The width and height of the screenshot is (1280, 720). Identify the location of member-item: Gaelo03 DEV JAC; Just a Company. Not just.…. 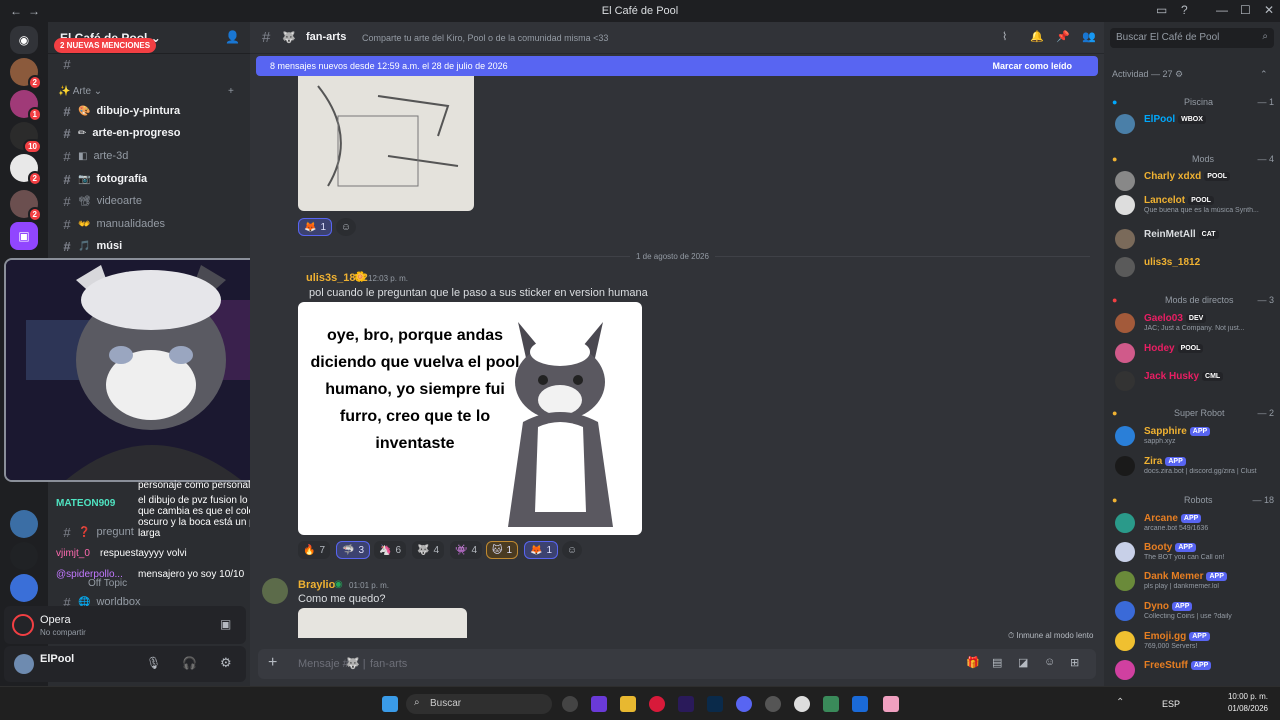
(1194, 323).